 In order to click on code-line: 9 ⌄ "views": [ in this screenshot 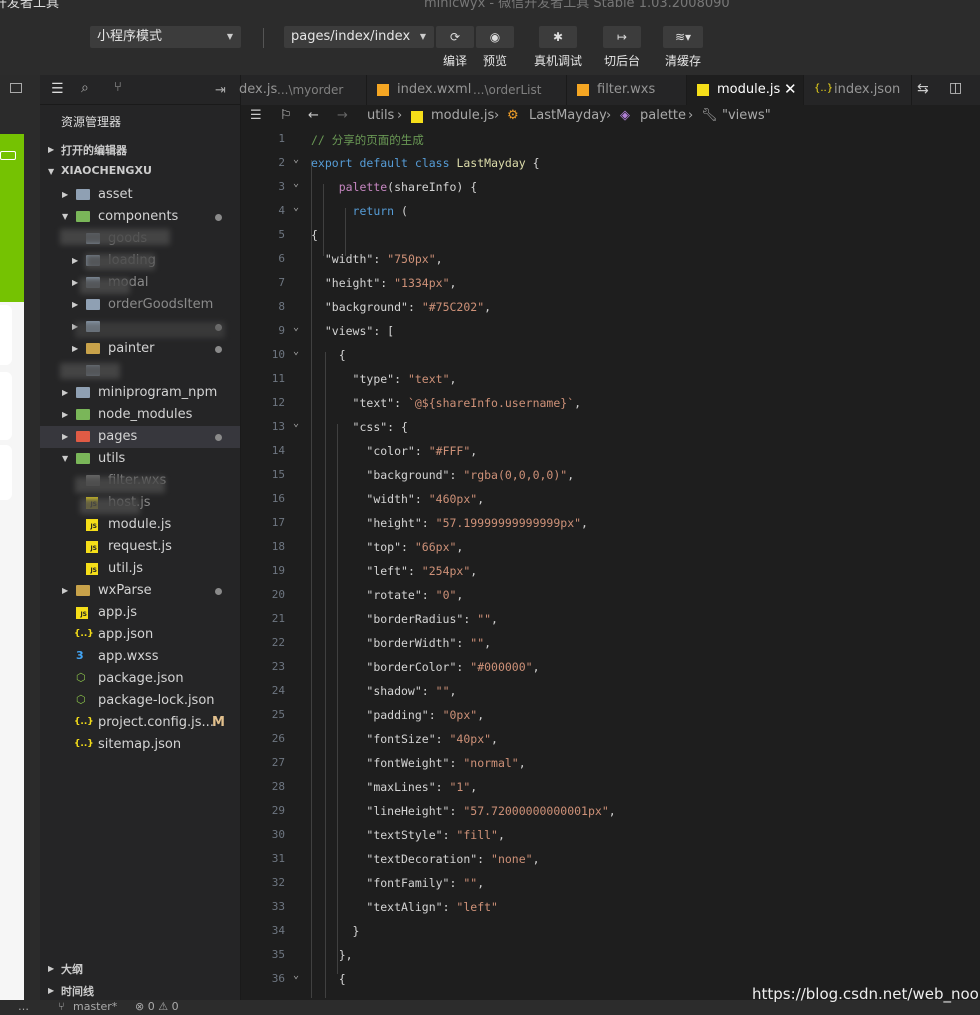, I will do `click(610, 332)`.